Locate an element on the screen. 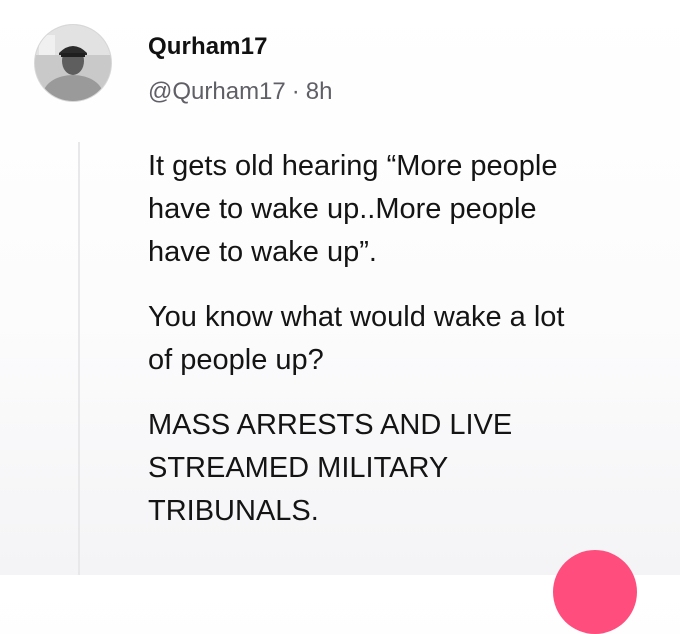 The width and height of the screenshot is (680, 634). post-text-line: TRIBUNALS. is located at coordinates (233, 511).